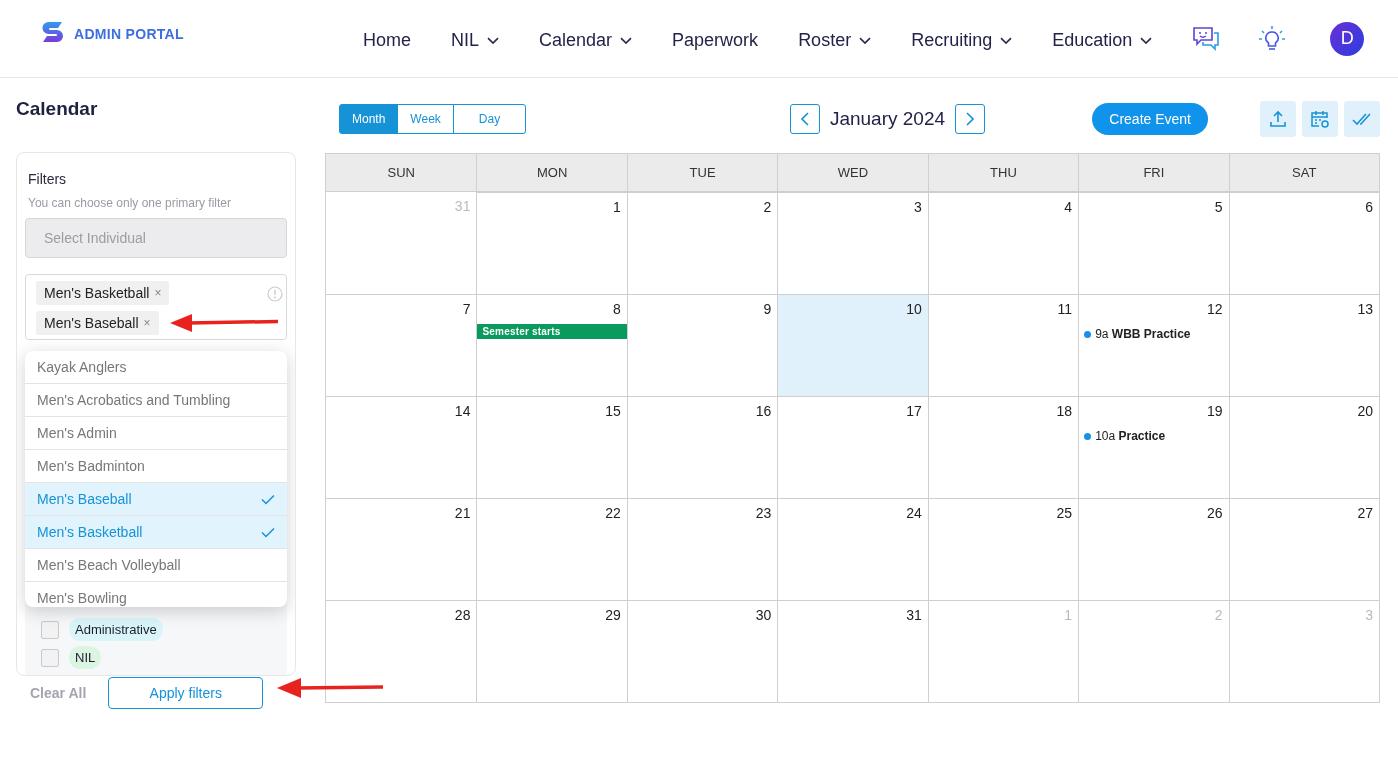 This screenshot has width=1398, height=782. Describe the element at coordinates (387, 40) in the screenshot. I see `nav-item: Home` at that location.